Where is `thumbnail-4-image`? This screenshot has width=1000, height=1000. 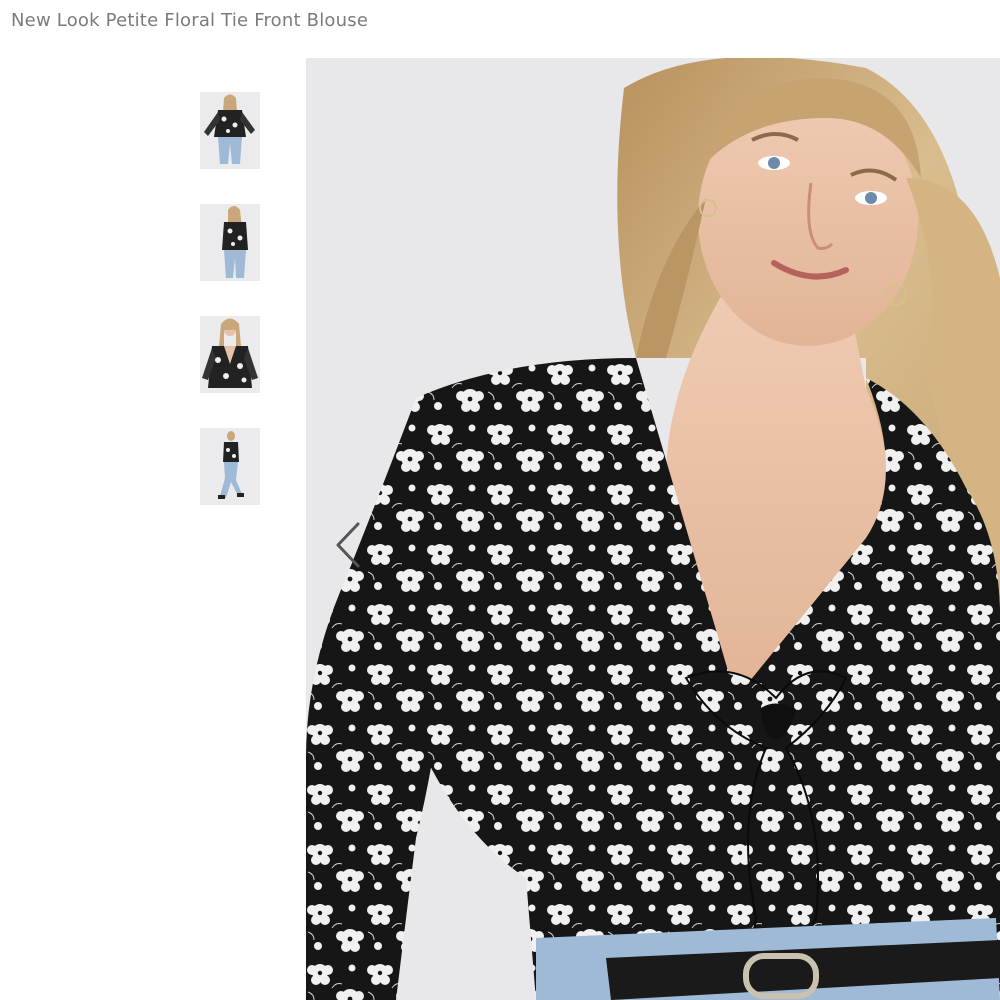 thumbnail-4-image is located at coordinates (230, 466).